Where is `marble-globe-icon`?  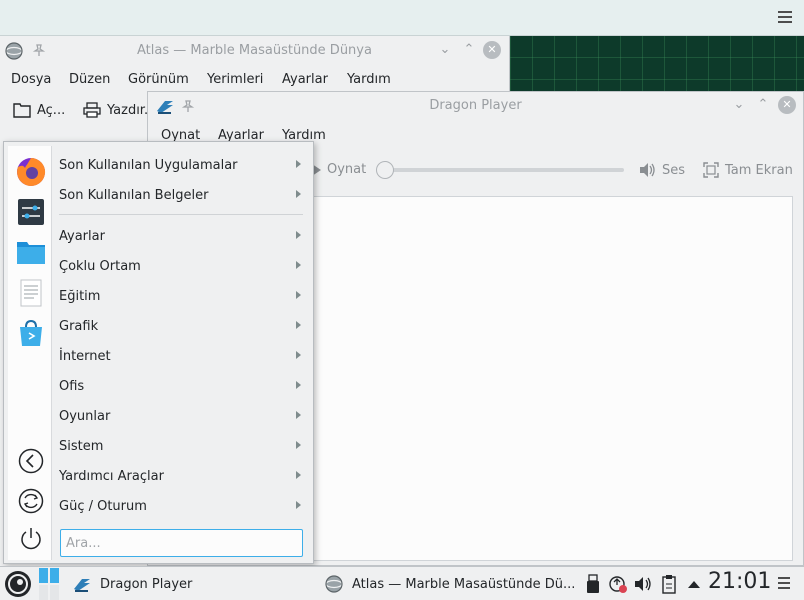 marble-globe-icon is located at coordinates (334, 584).